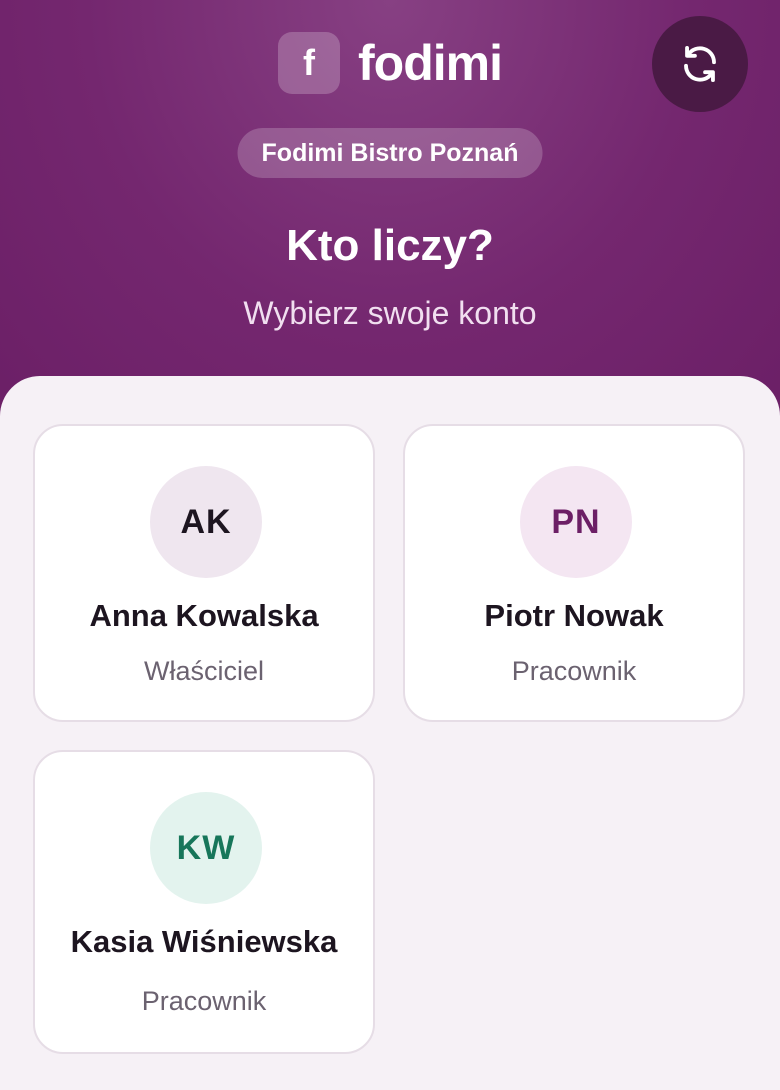  What do you see at coordinates (204, 941) in the screenshot?
I see `account-name: Kasia Wiśniewska` at bounding box center [204, 941].